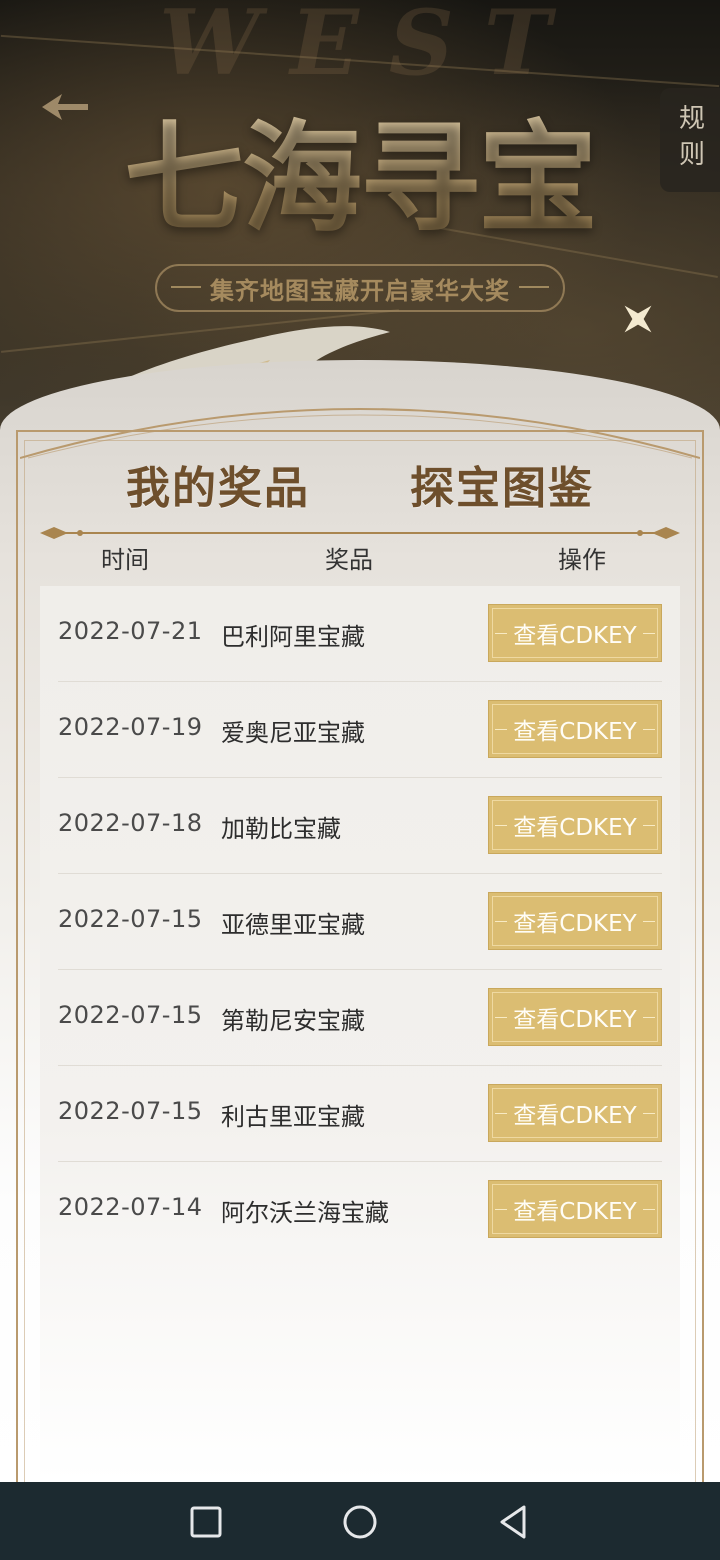  I want to click on table-row: 2022-07-19 爱奥尼亚宝藏 查看CDKEY, so click(360, 730).